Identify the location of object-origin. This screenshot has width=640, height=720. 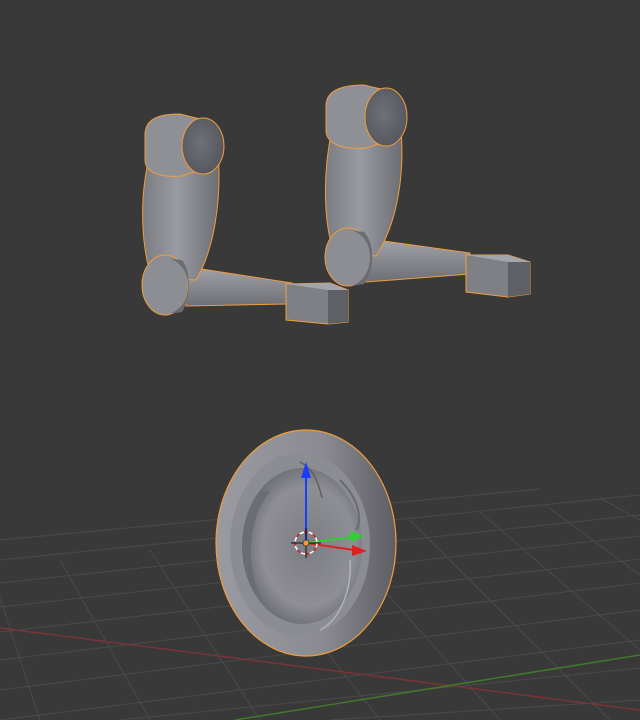
(306, 543).